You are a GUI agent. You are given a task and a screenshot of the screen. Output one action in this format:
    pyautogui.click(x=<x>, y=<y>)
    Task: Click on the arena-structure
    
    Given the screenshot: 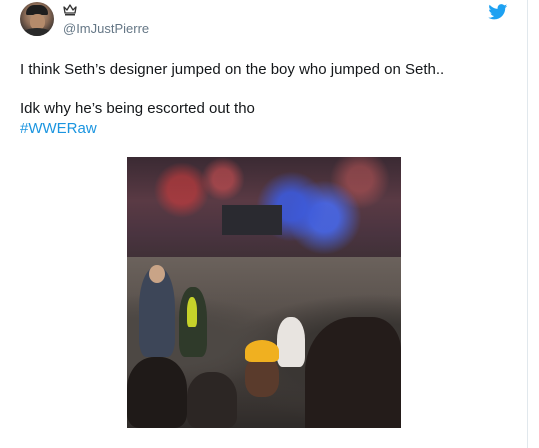 What is the action you would take?
    pyautogui.click(x=252, y=220)
    